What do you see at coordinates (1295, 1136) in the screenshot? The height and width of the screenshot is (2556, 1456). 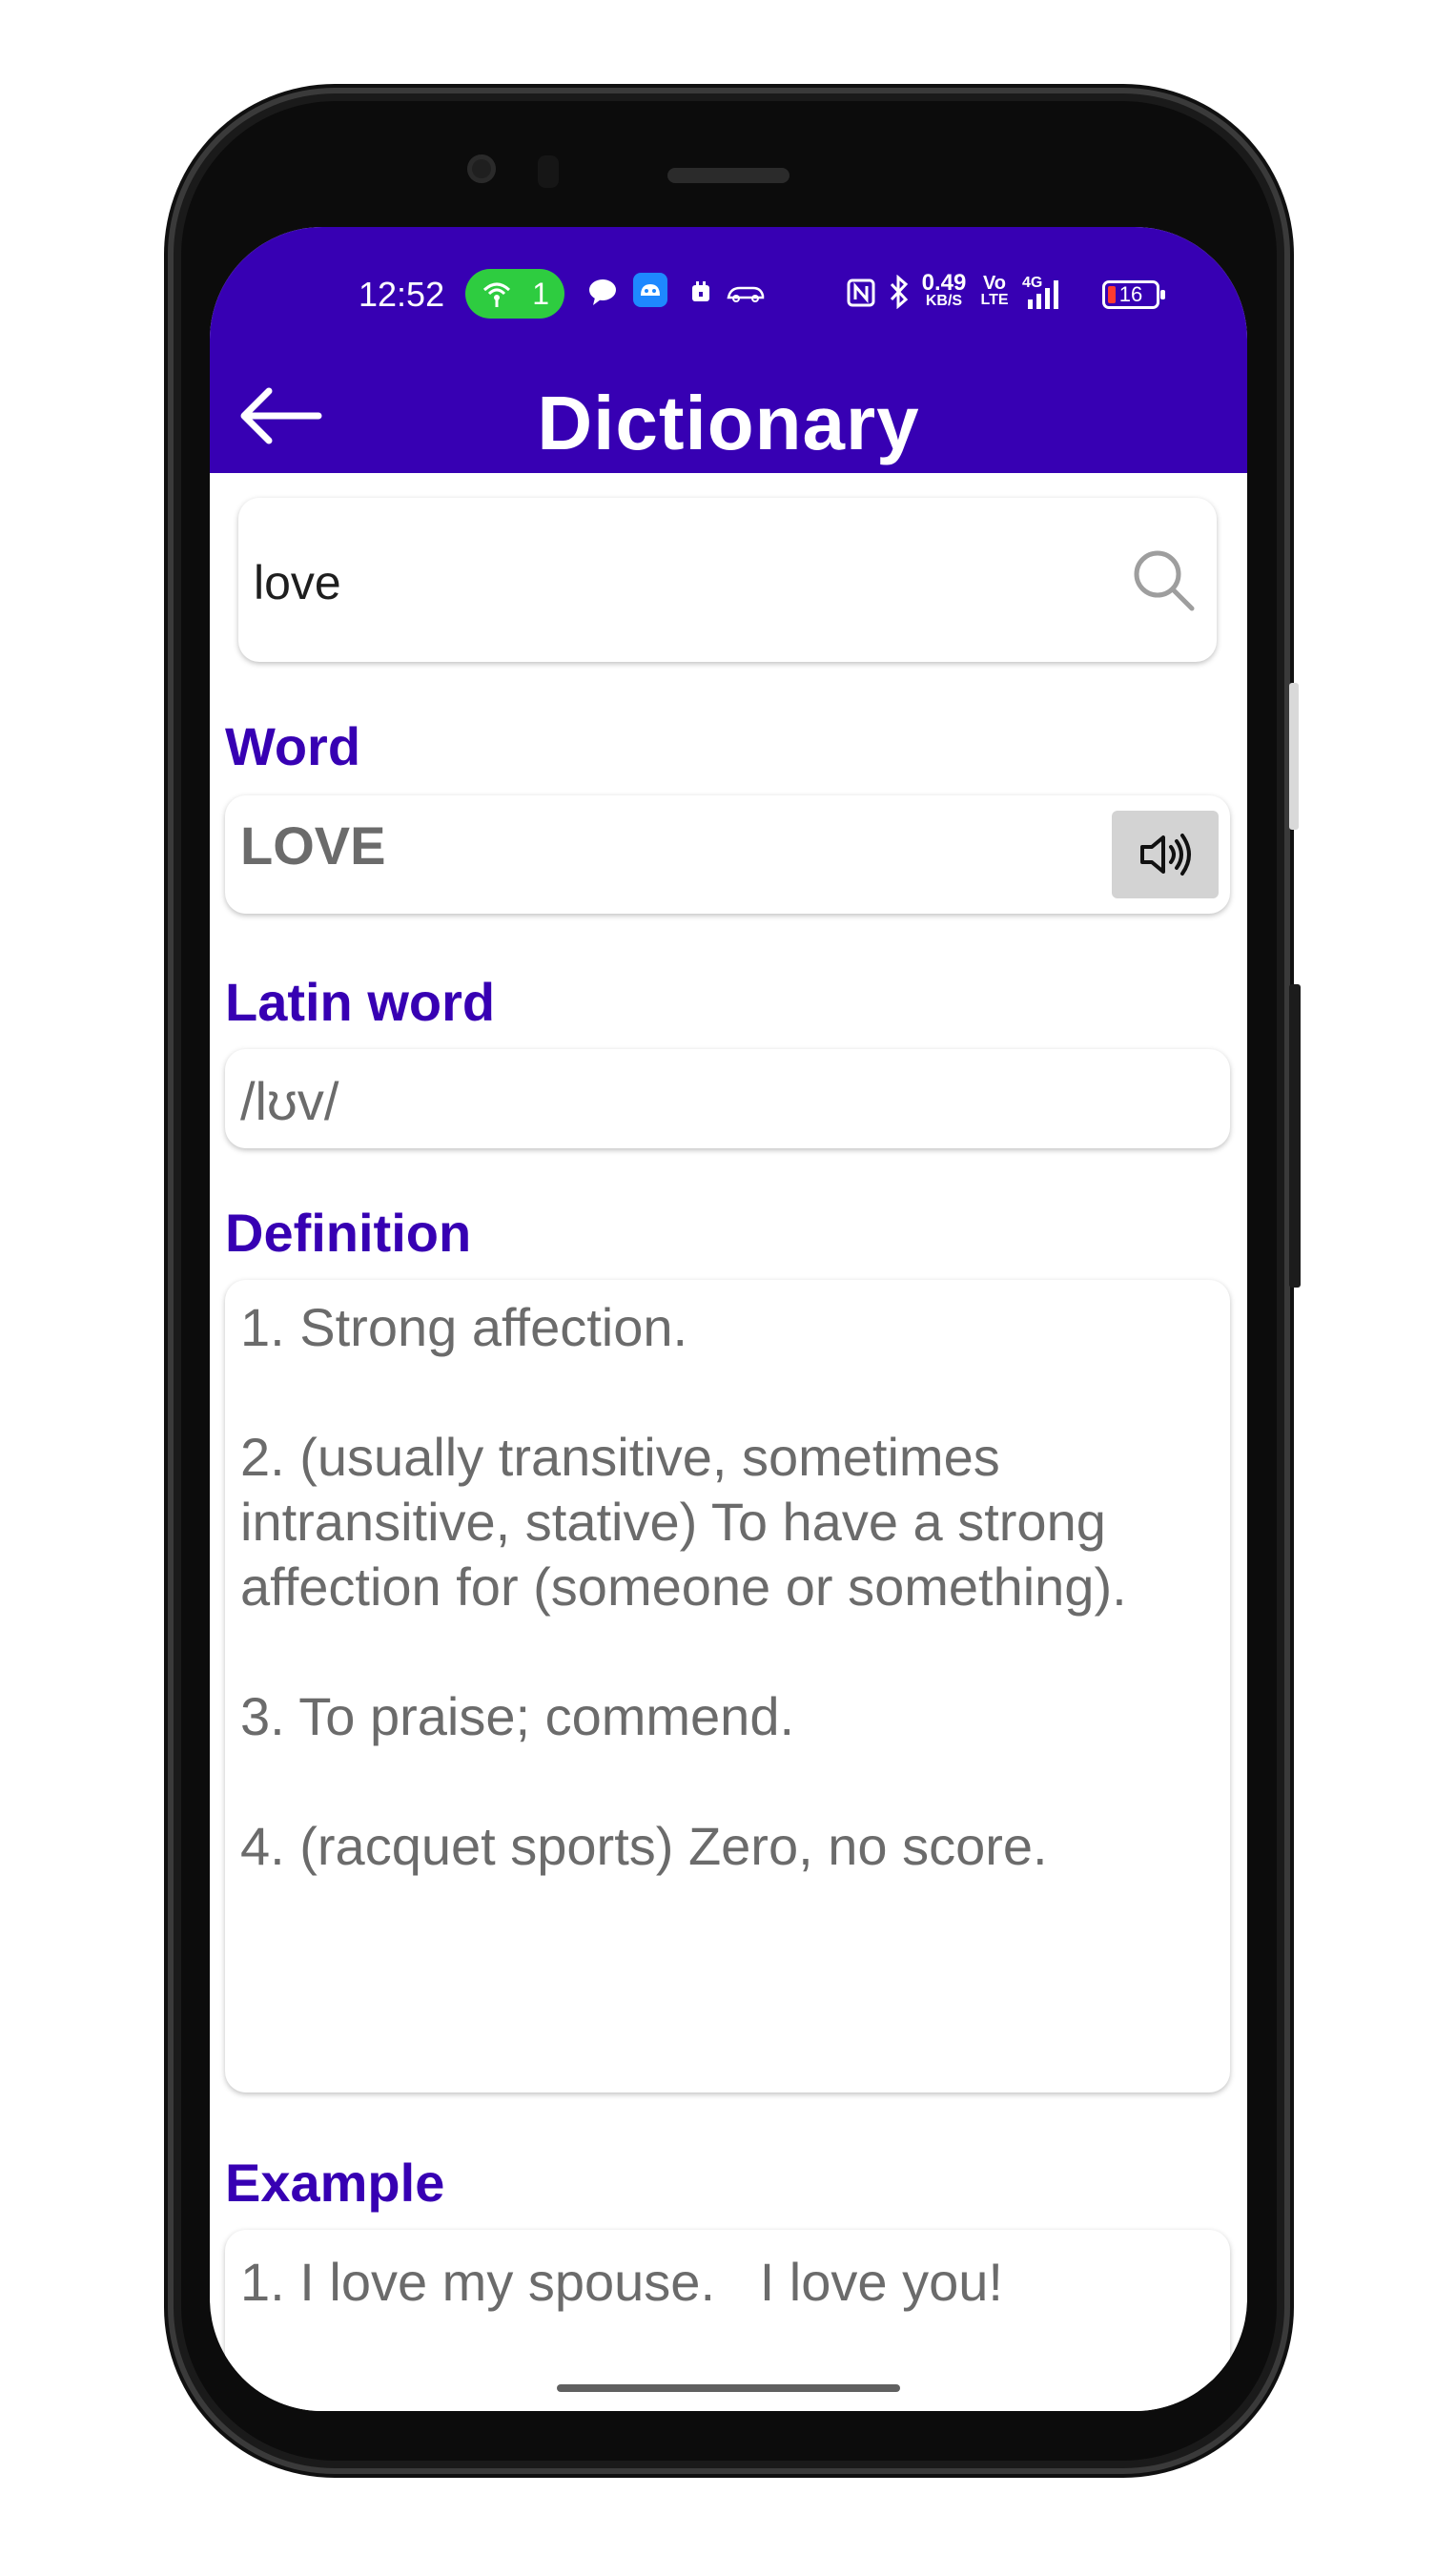 I see `side-button-power` at bounding box center [1295, 1136].